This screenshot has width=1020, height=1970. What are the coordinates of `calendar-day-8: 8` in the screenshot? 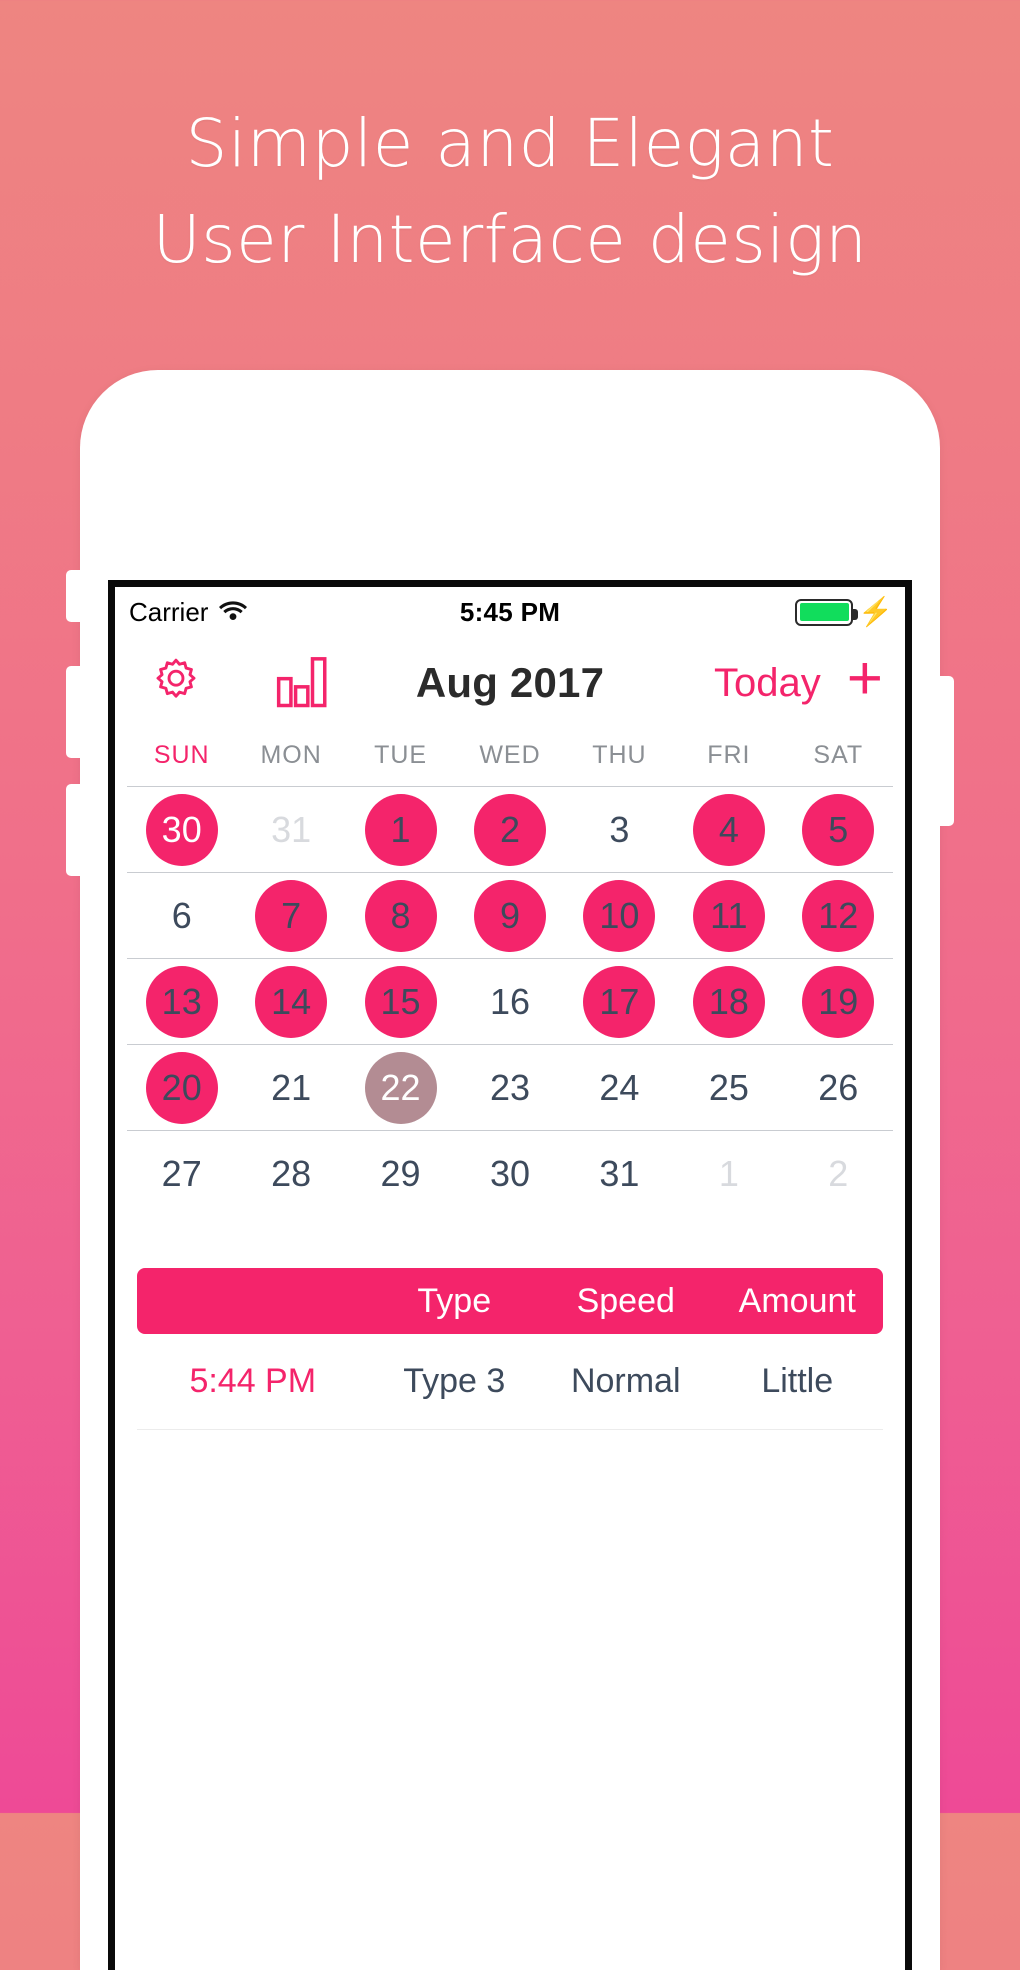 It's located at (400, 915).